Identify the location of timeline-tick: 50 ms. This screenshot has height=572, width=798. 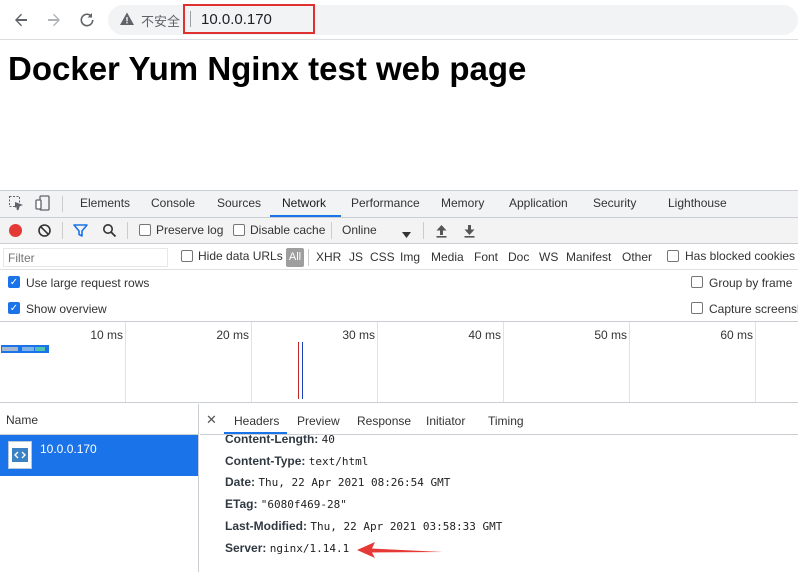
(610, 335).